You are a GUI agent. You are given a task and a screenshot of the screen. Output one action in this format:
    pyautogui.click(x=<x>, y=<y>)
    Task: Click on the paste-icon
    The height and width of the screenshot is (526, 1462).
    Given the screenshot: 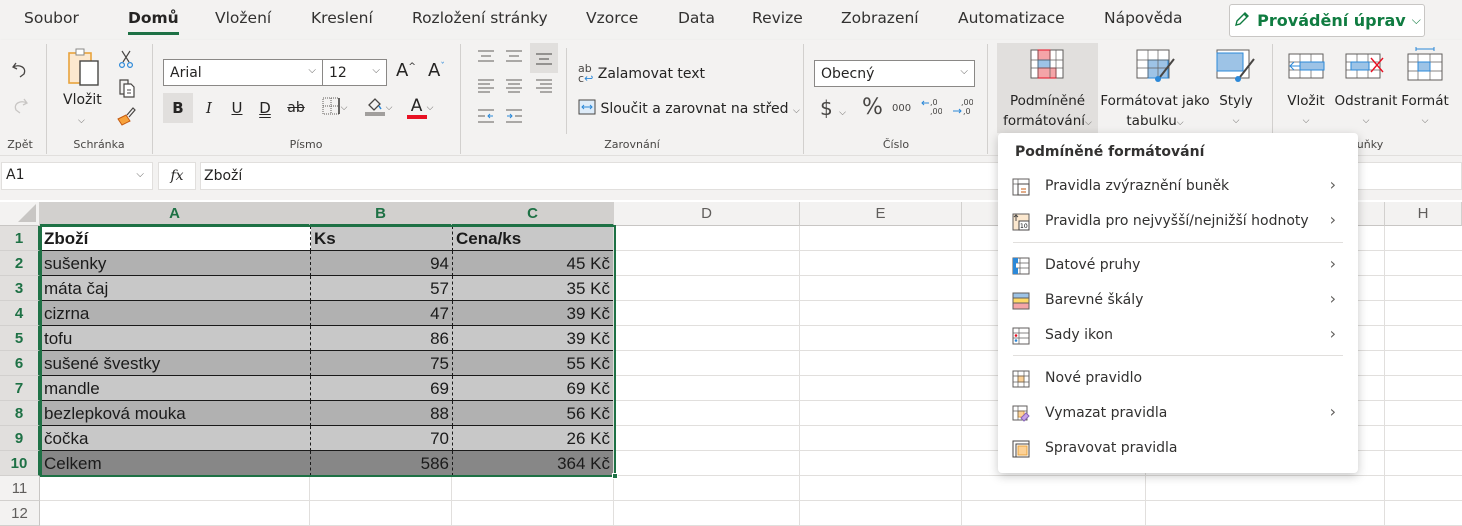 What is the action you would take?
    pyautogui.click(x=84, y=68)
    